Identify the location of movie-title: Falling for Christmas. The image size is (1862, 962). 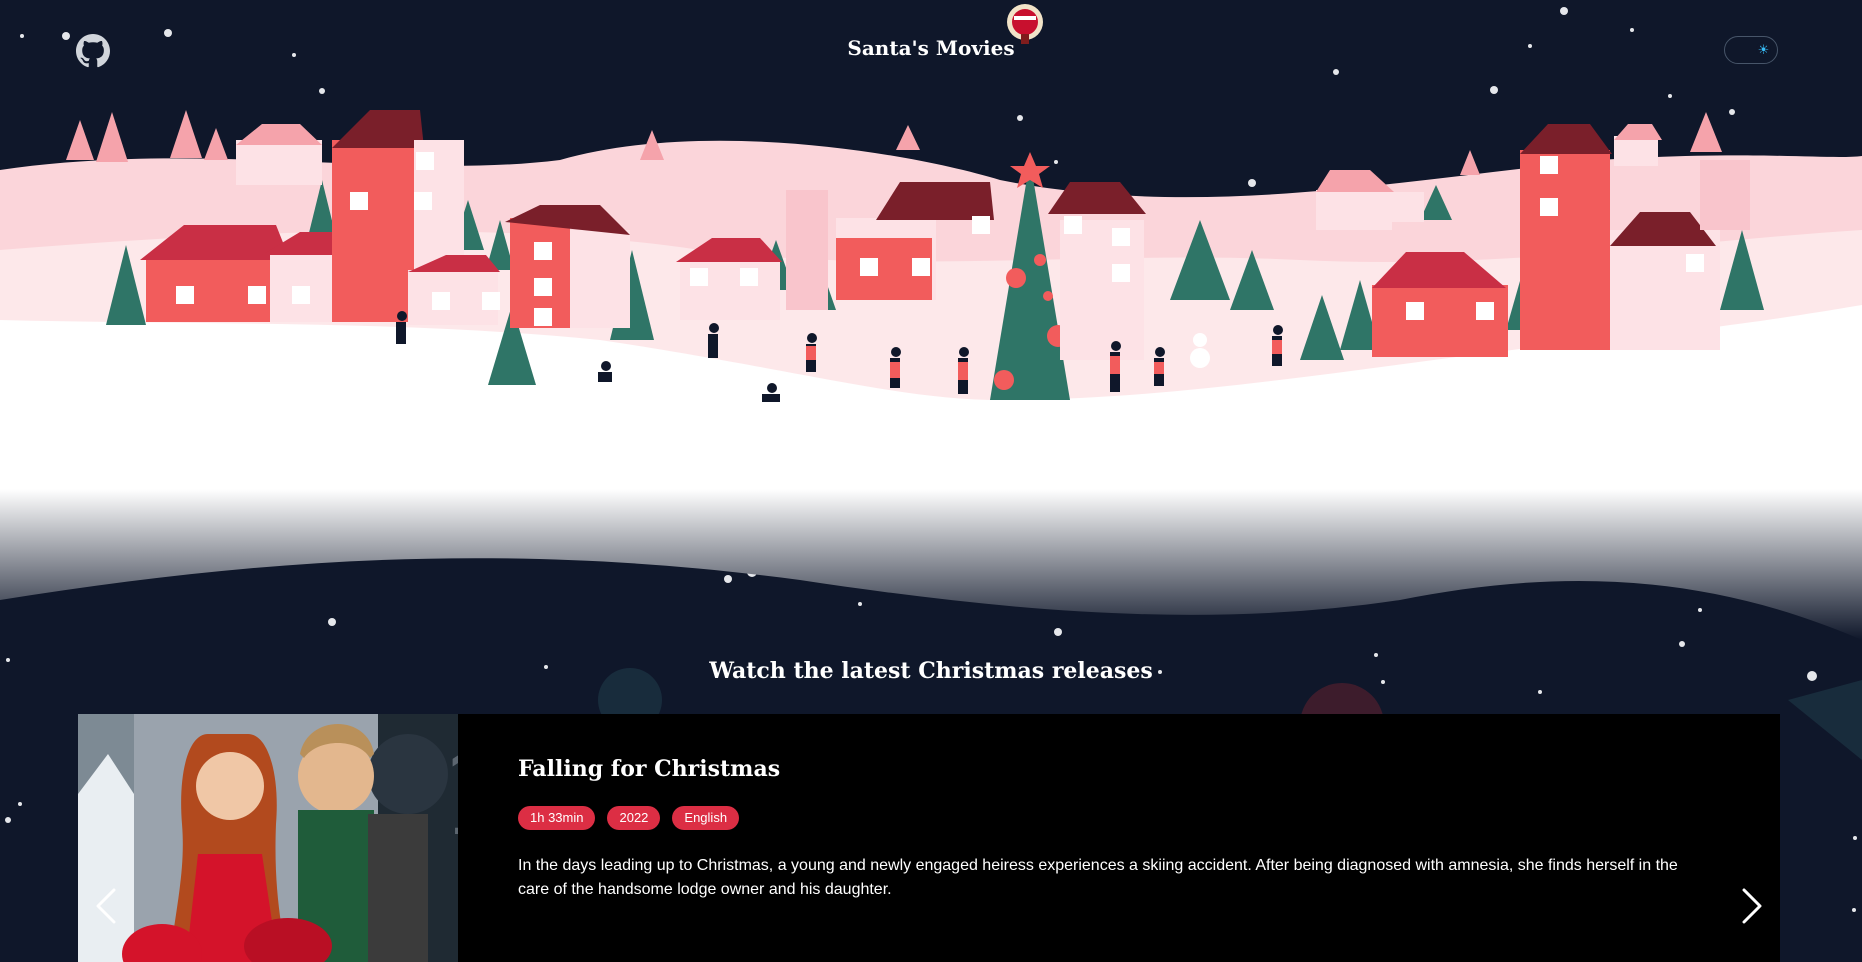
(649, 769).